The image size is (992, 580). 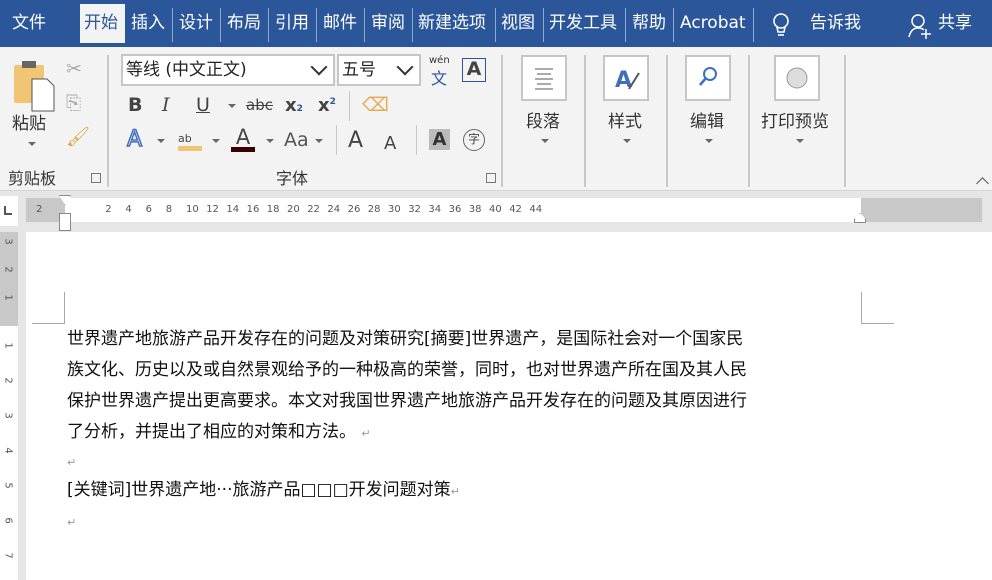 I want to click on editing-dropdown-icon, so click(x=709, y=141).